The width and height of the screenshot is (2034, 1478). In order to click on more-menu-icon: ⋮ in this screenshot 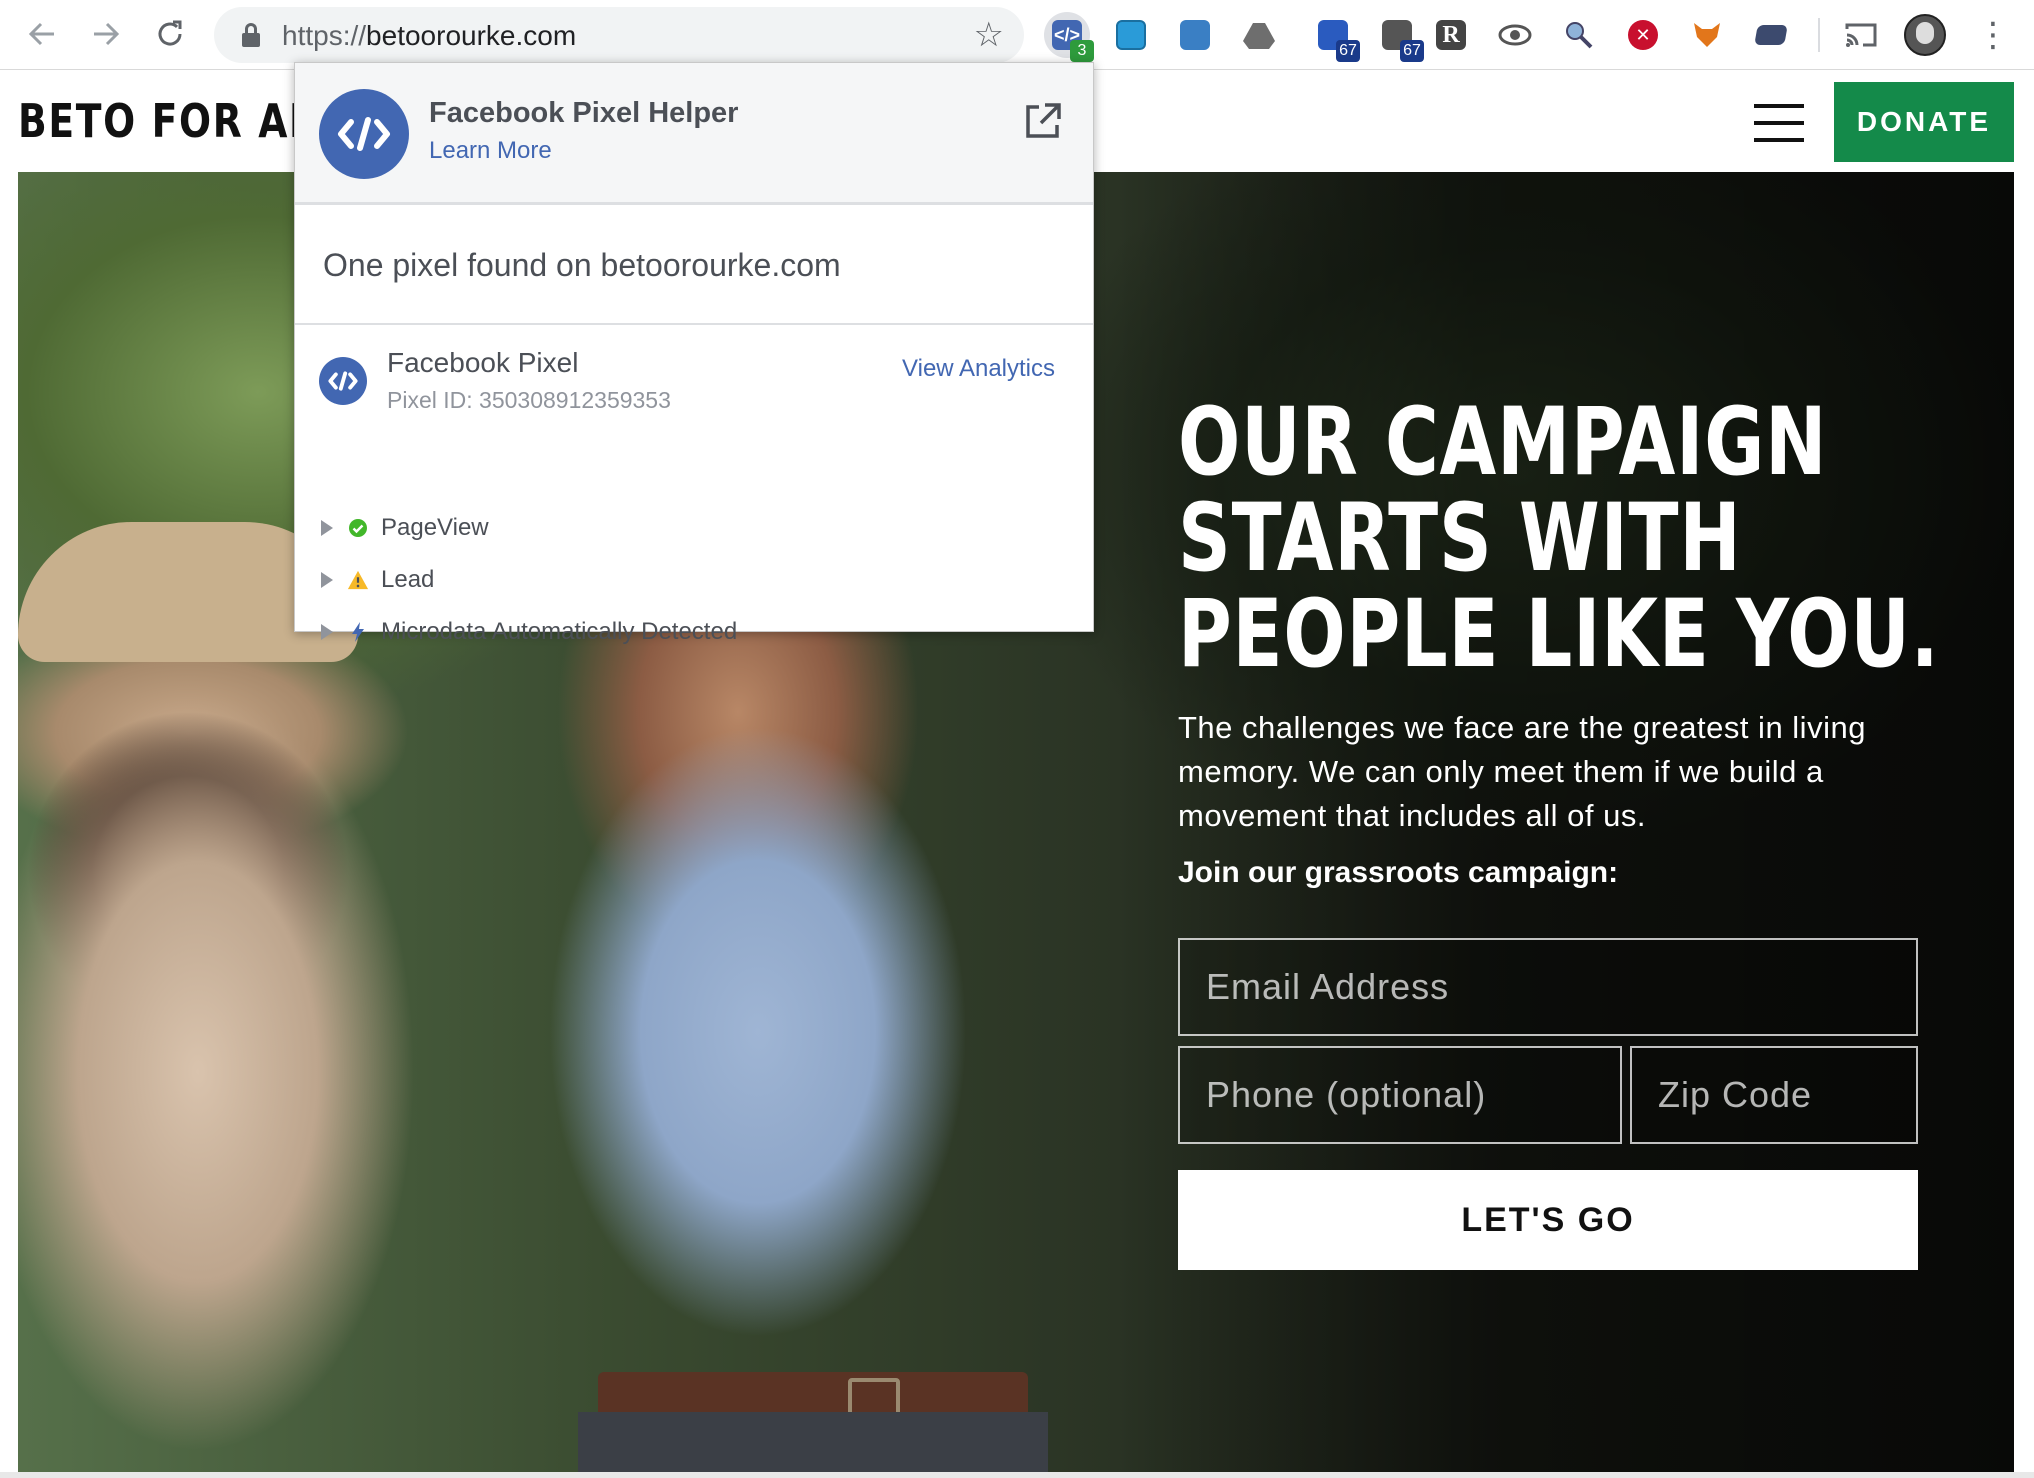, I will do `click(1993, 35)`.